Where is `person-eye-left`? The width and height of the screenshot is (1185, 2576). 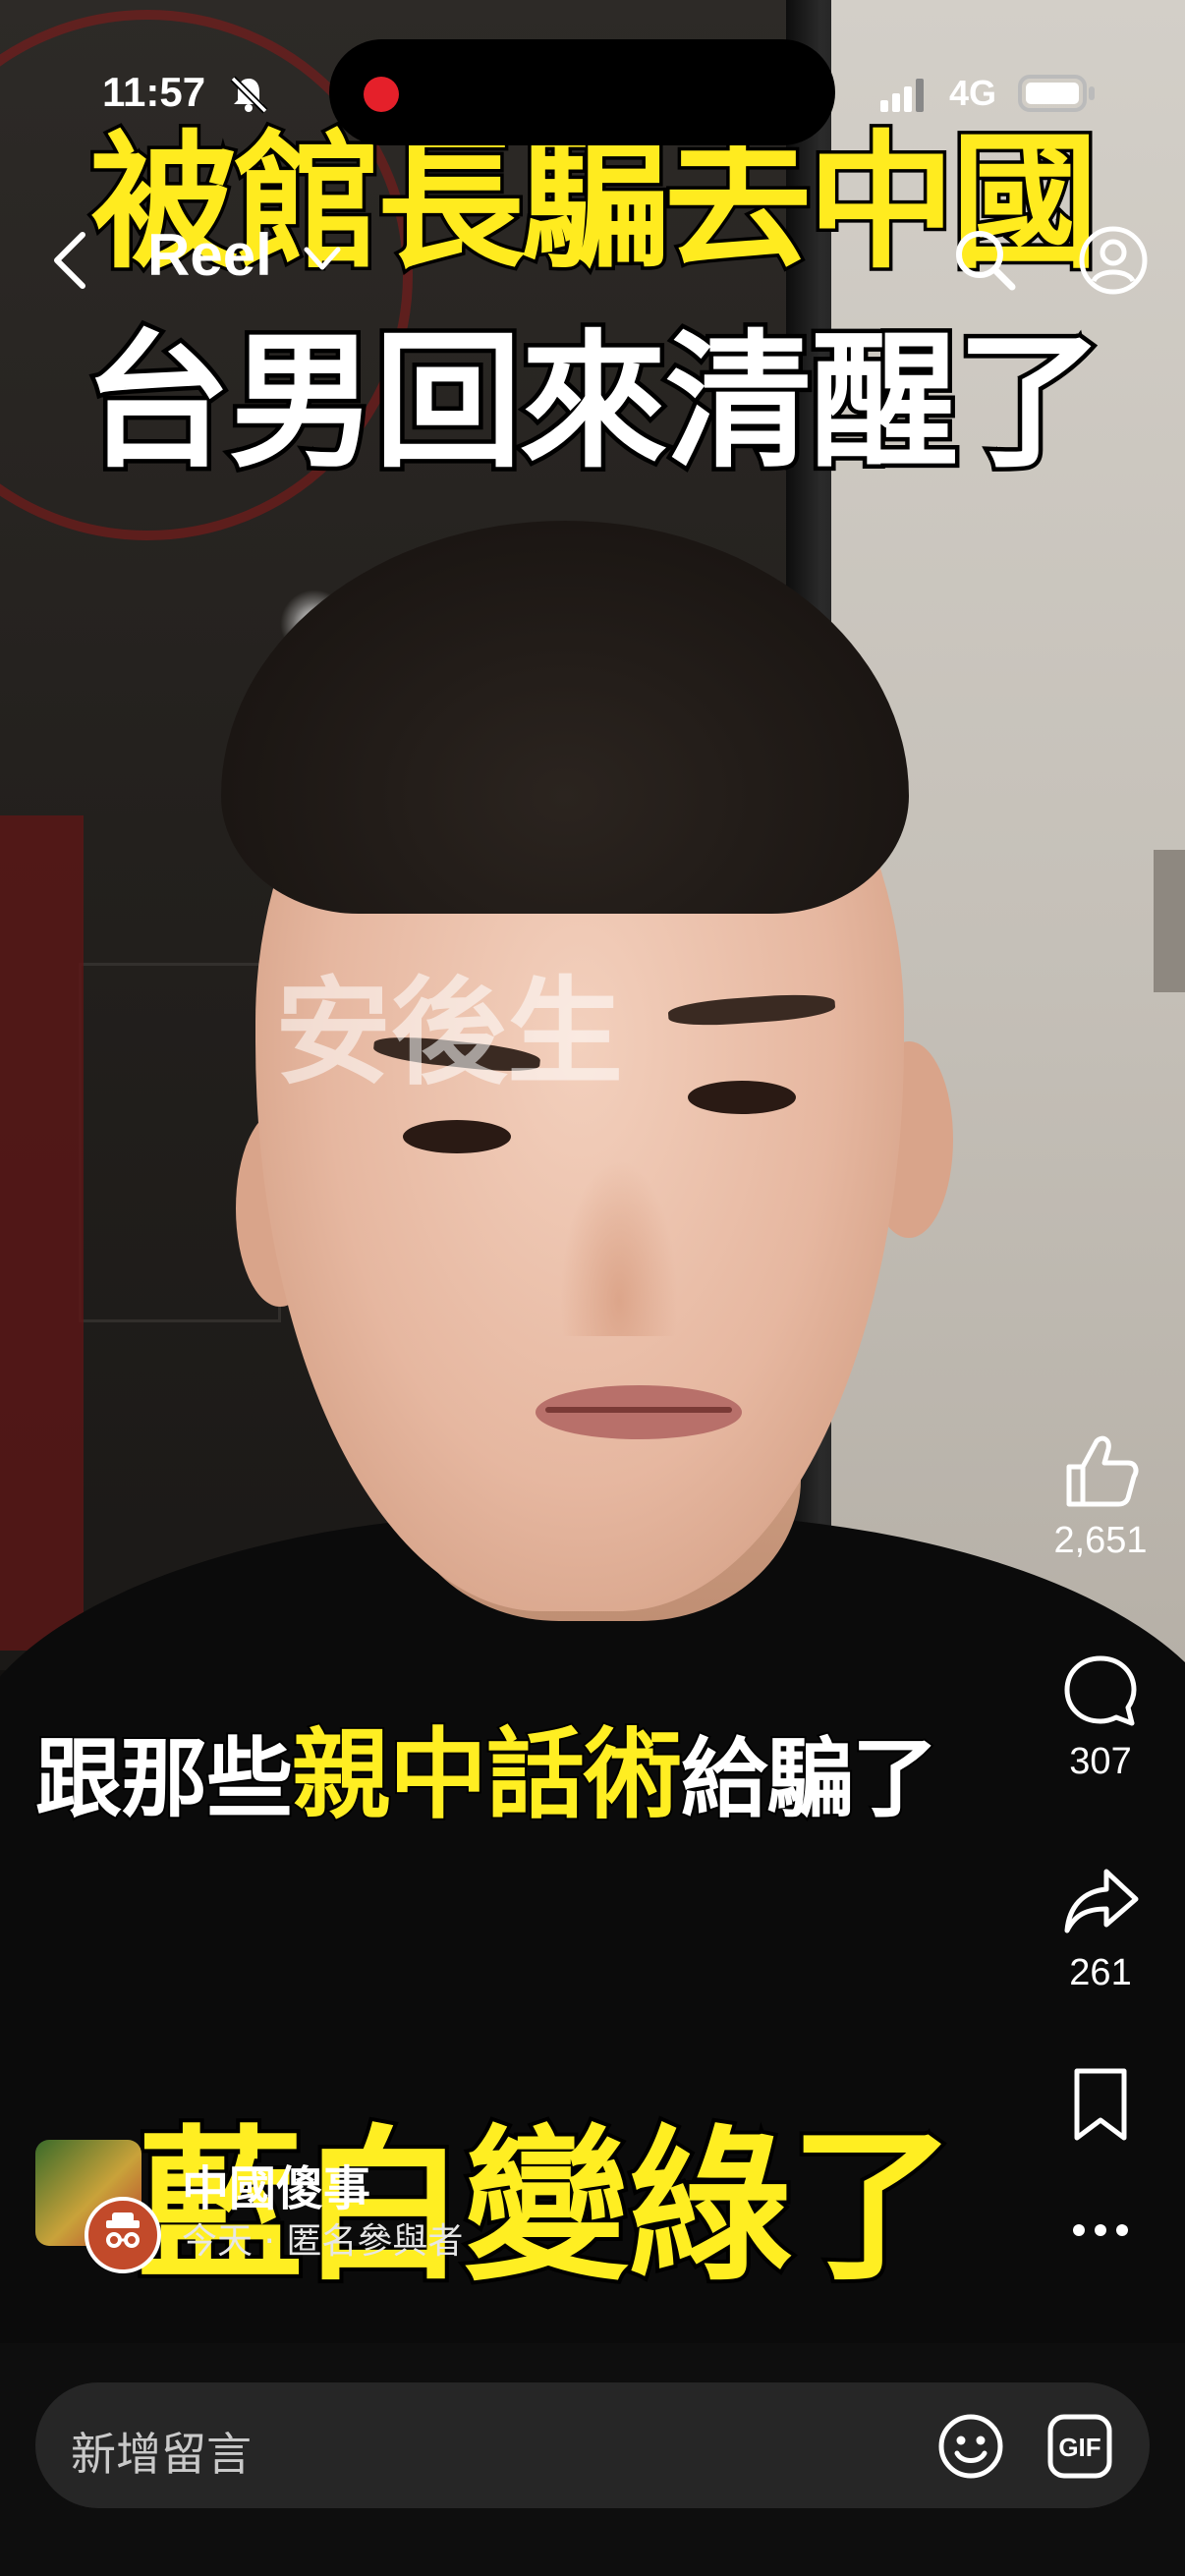
person-eye-left is located at coordinates (457, 1136).